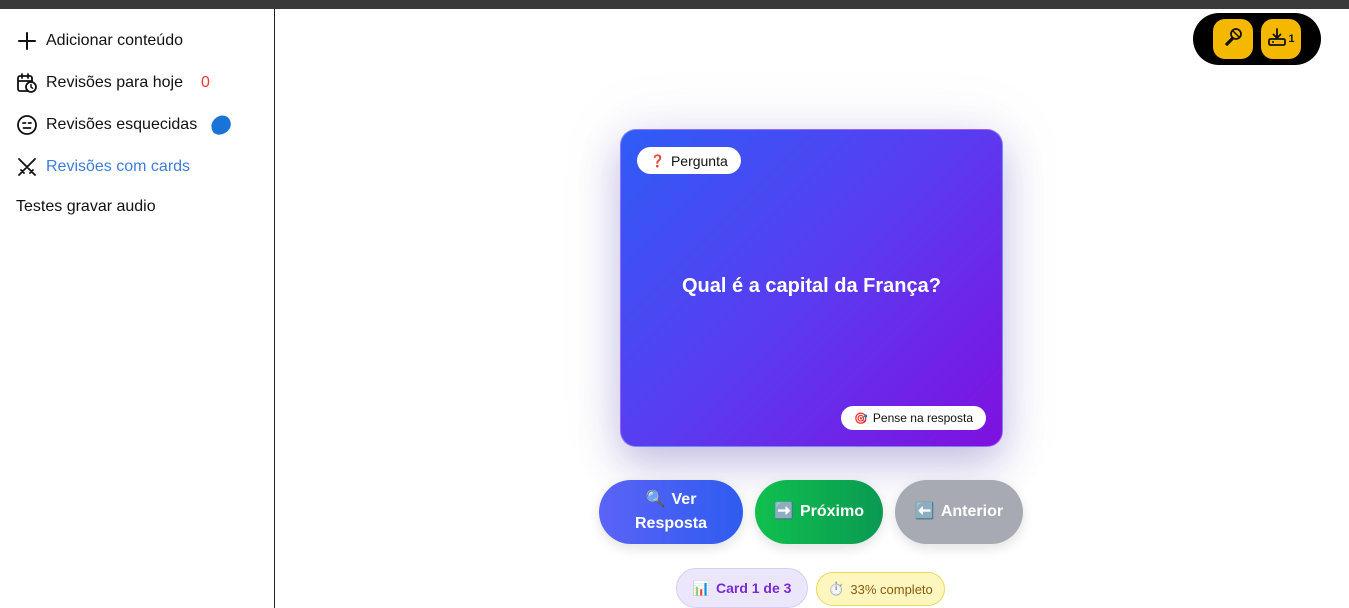 The width and height of the screenshot is (1349, 608). Describe the element at coordinates (205, 82) in the screenshot. I see `review-count-badge: 0` at that location.